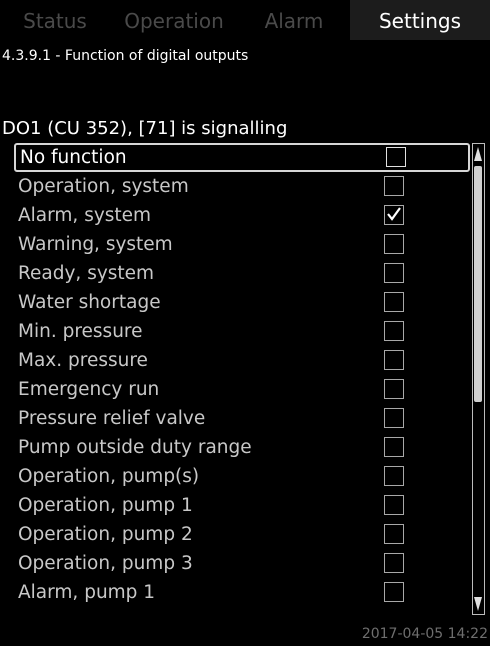  Describe the element at coordinates (95, 244) in the screenshot. I see `list-item-label: Warning, system` at that location.